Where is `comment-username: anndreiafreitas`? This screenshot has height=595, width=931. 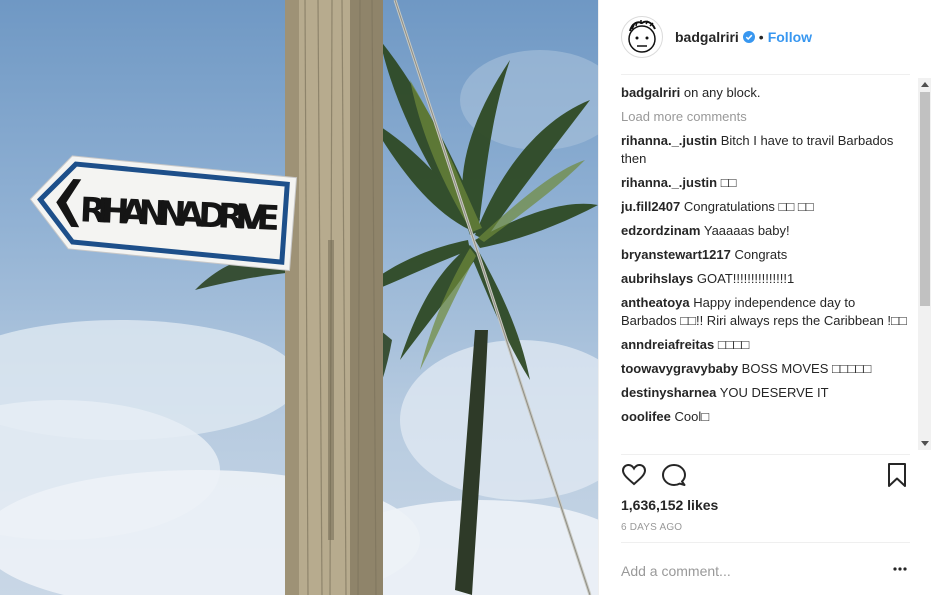 comment-username: anndreiafreitas is located at coordinates (667, 344).